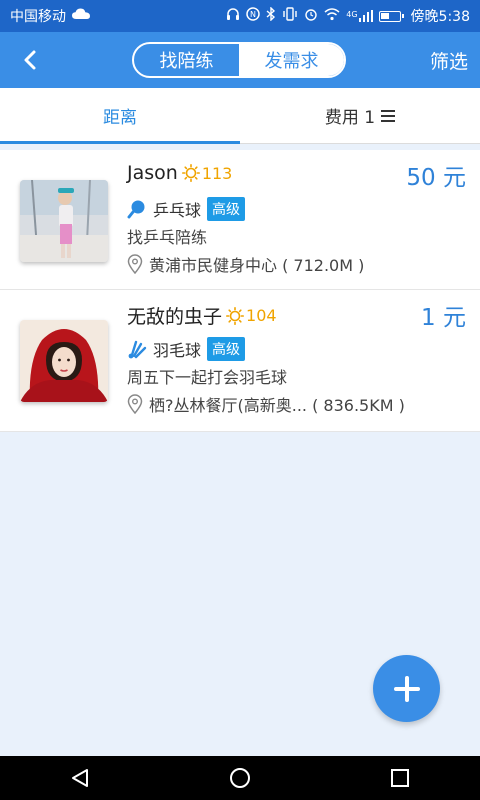  Describe the element at coordinates (352, 14) in the screenshot. I see `network-type-label: 4G` at that location.